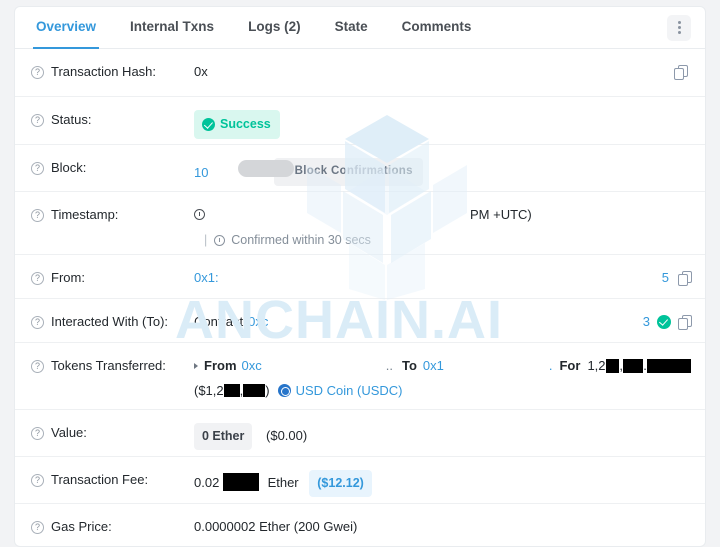  Describe the element at coordinates (245, 124) in the screenshot. I see `status-badge-label: Success` at that location.